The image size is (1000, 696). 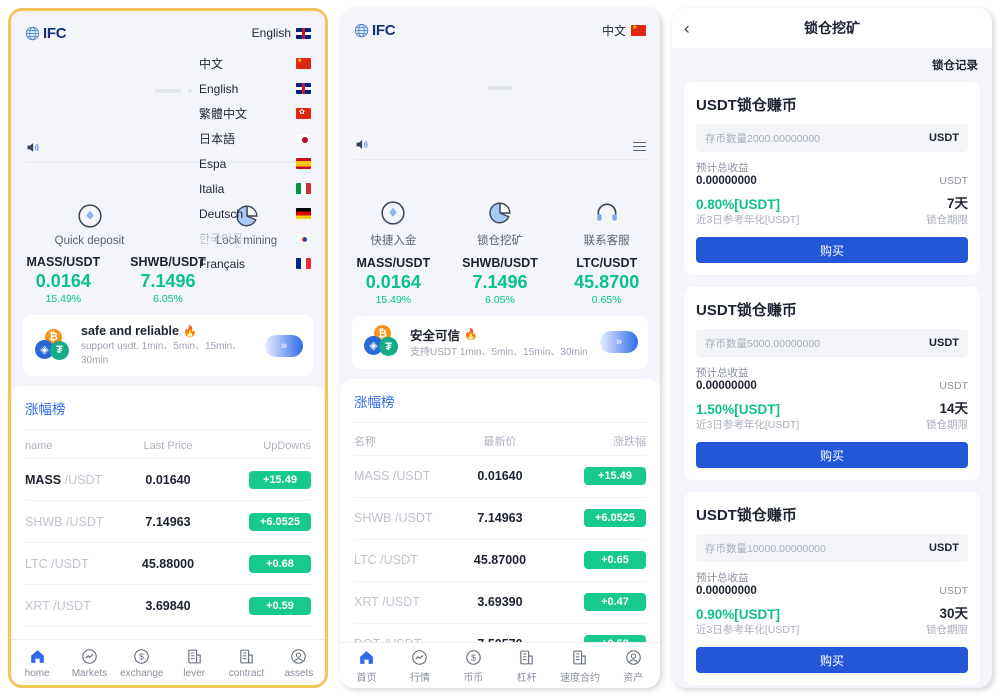 I want to click on nav-item-home: 首页, so click(x=366, y=666).